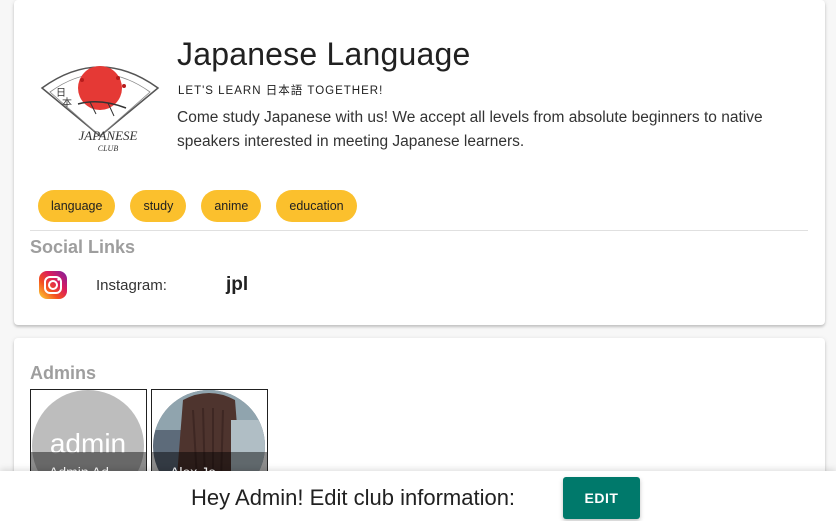 This screenshot has height=521, width=836. What do you see at coordinates (131, 285) in the screenshot?
I see `instagram-label: Instagram:` at bounding box center [131, 285].